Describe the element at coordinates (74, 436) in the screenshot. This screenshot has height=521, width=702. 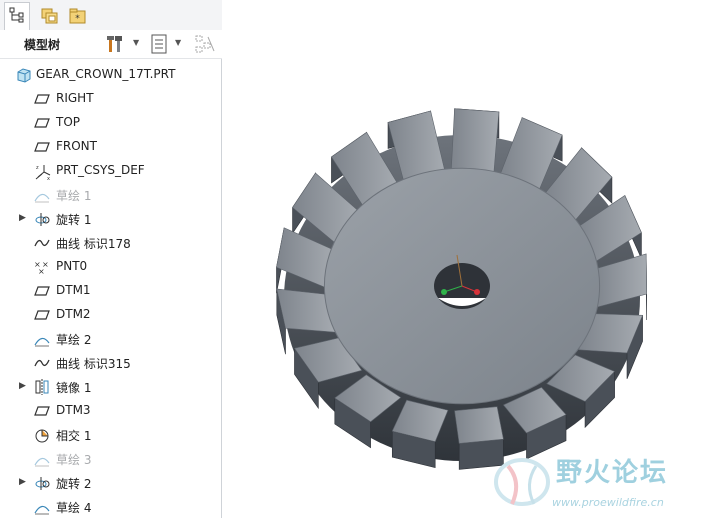
I see `tree-item-label: 相交 1` at that location.